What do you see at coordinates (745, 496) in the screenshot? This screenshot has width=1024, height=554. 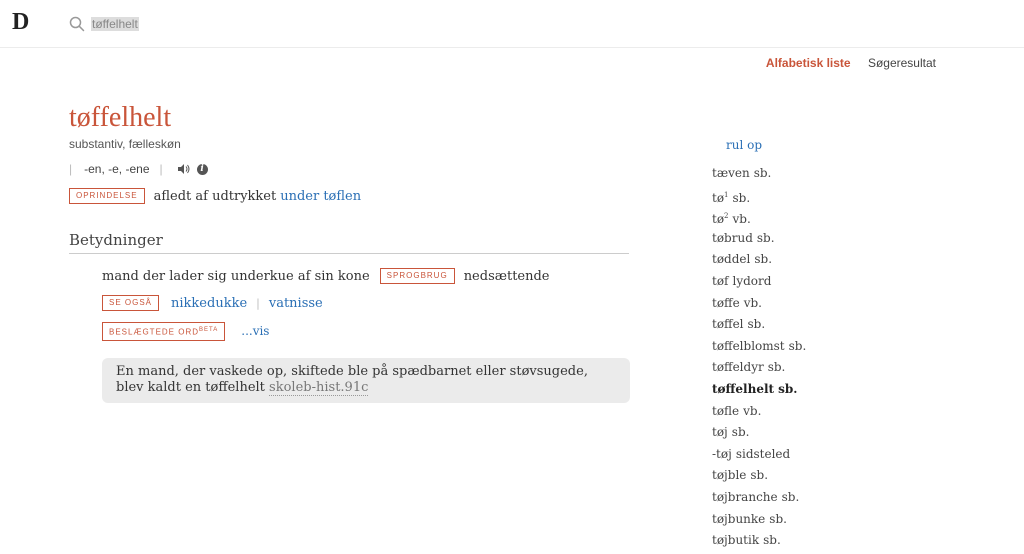 I see `word: tøjbranche` at bounding box center [745, 496].